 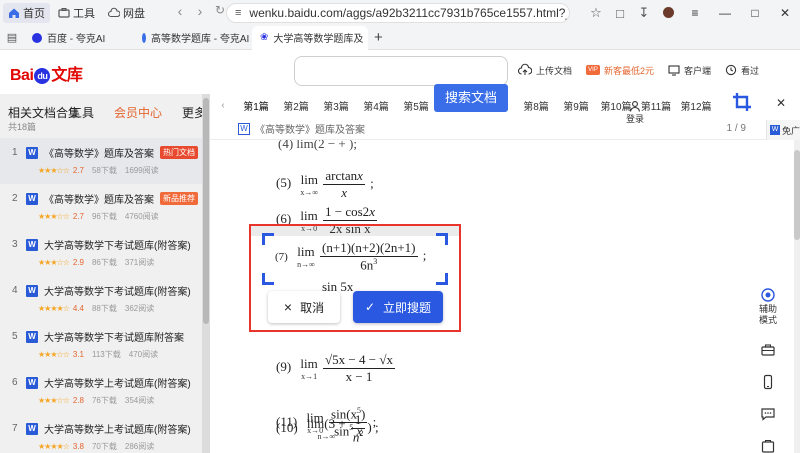 I want to click on document-scrollbar-thumb, so click(x=797, y=195).